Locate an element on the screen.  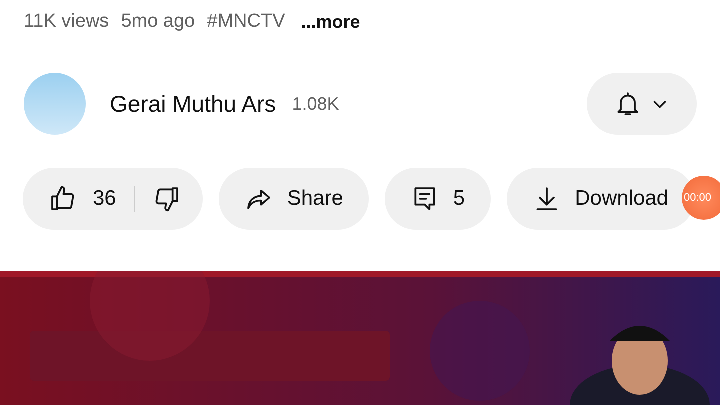
channel-name: Gerai Muthu Ars is located at coordinates (193, 104).